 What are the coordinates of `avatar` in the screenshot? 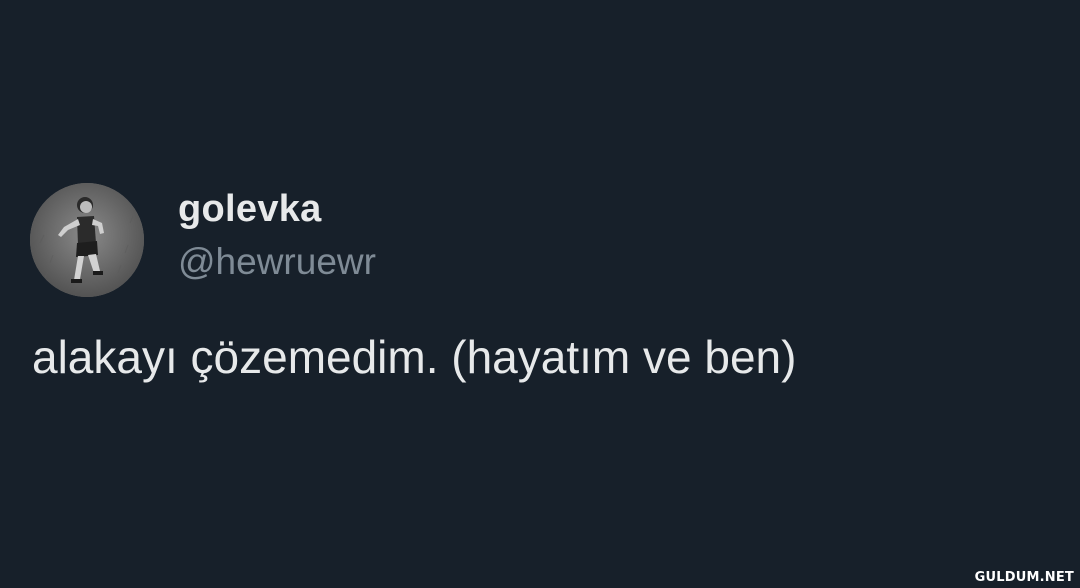 It's located at (87, 240).